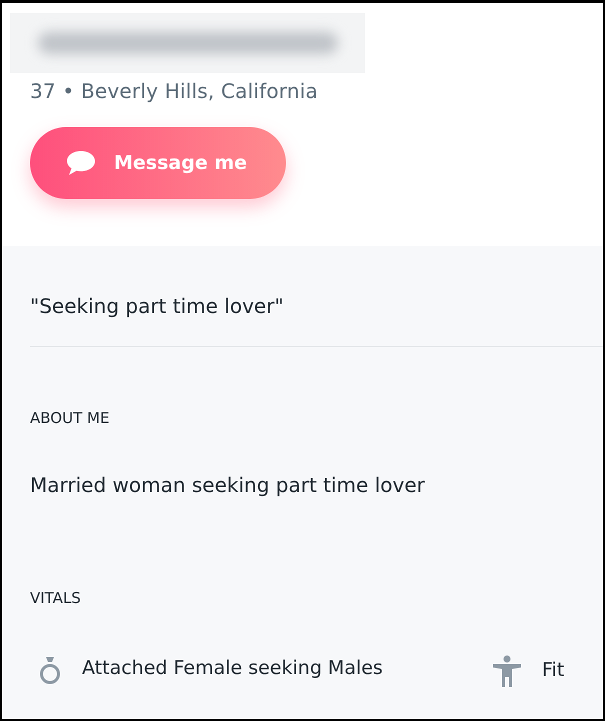  Describe the element at coordinates (70, 418) in the screenshot. I see `section-heading: ABOUT ME` at that location.